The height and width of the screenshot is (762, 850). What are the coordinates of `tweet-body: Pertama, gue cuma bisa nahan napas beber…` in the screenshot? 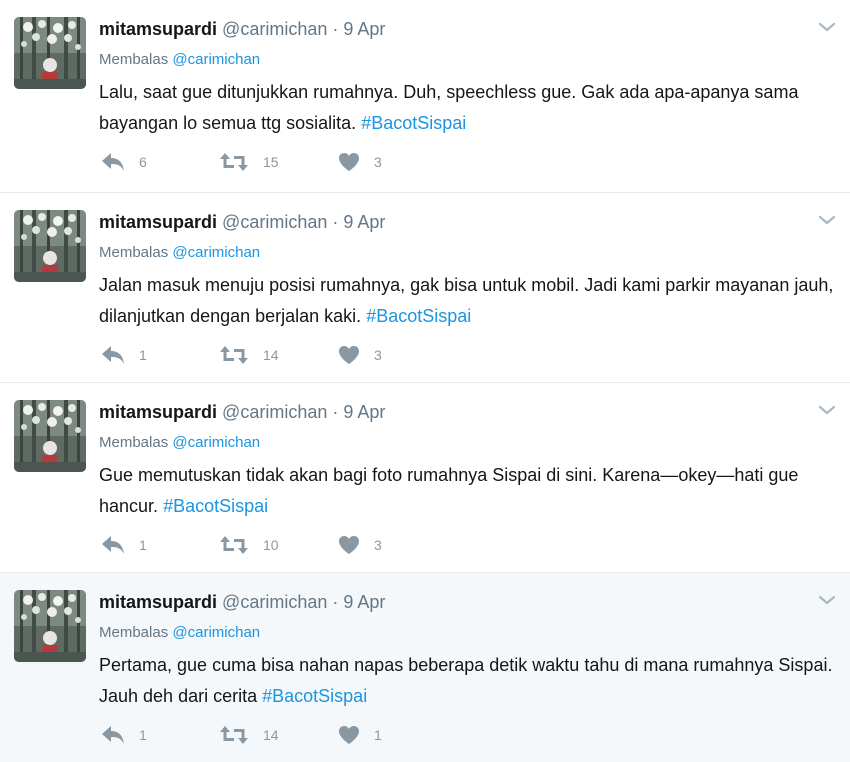 It's located at (466, 680).